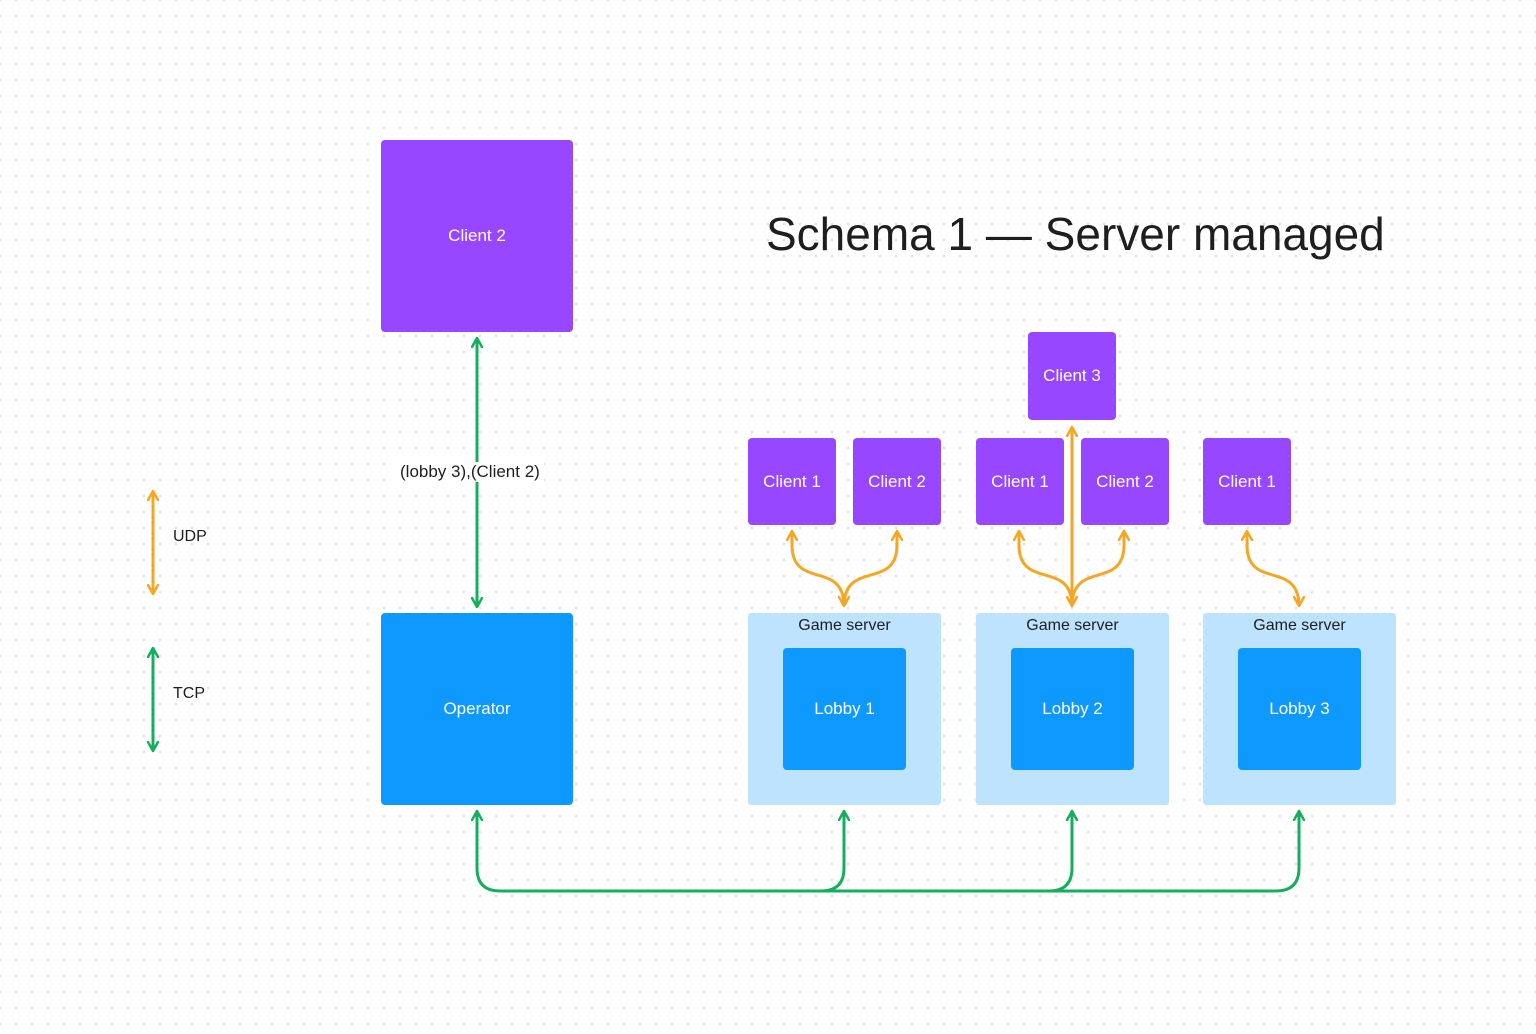 The width and height of the screenshot is (1536, 1034). I want to click on g2-client1-node: Client 1, so click(1020, 481).